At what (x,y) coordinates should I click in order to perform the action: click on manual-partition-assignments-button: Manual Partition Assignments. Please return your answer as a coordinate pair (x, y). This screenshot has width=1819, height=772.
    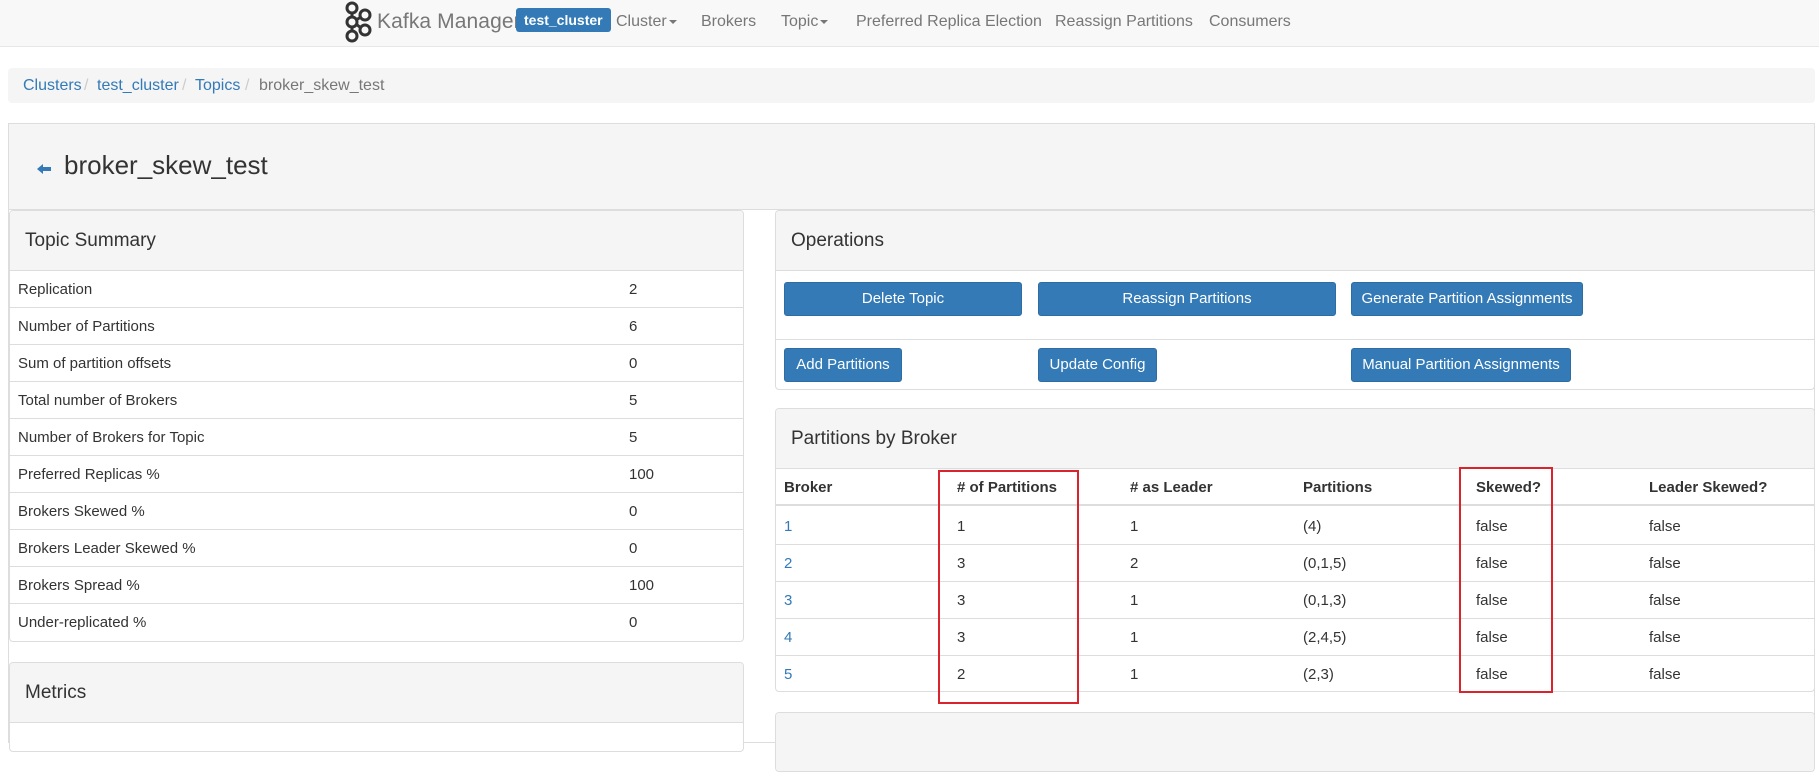
    Looking at the image, I should click on (1461, 365).